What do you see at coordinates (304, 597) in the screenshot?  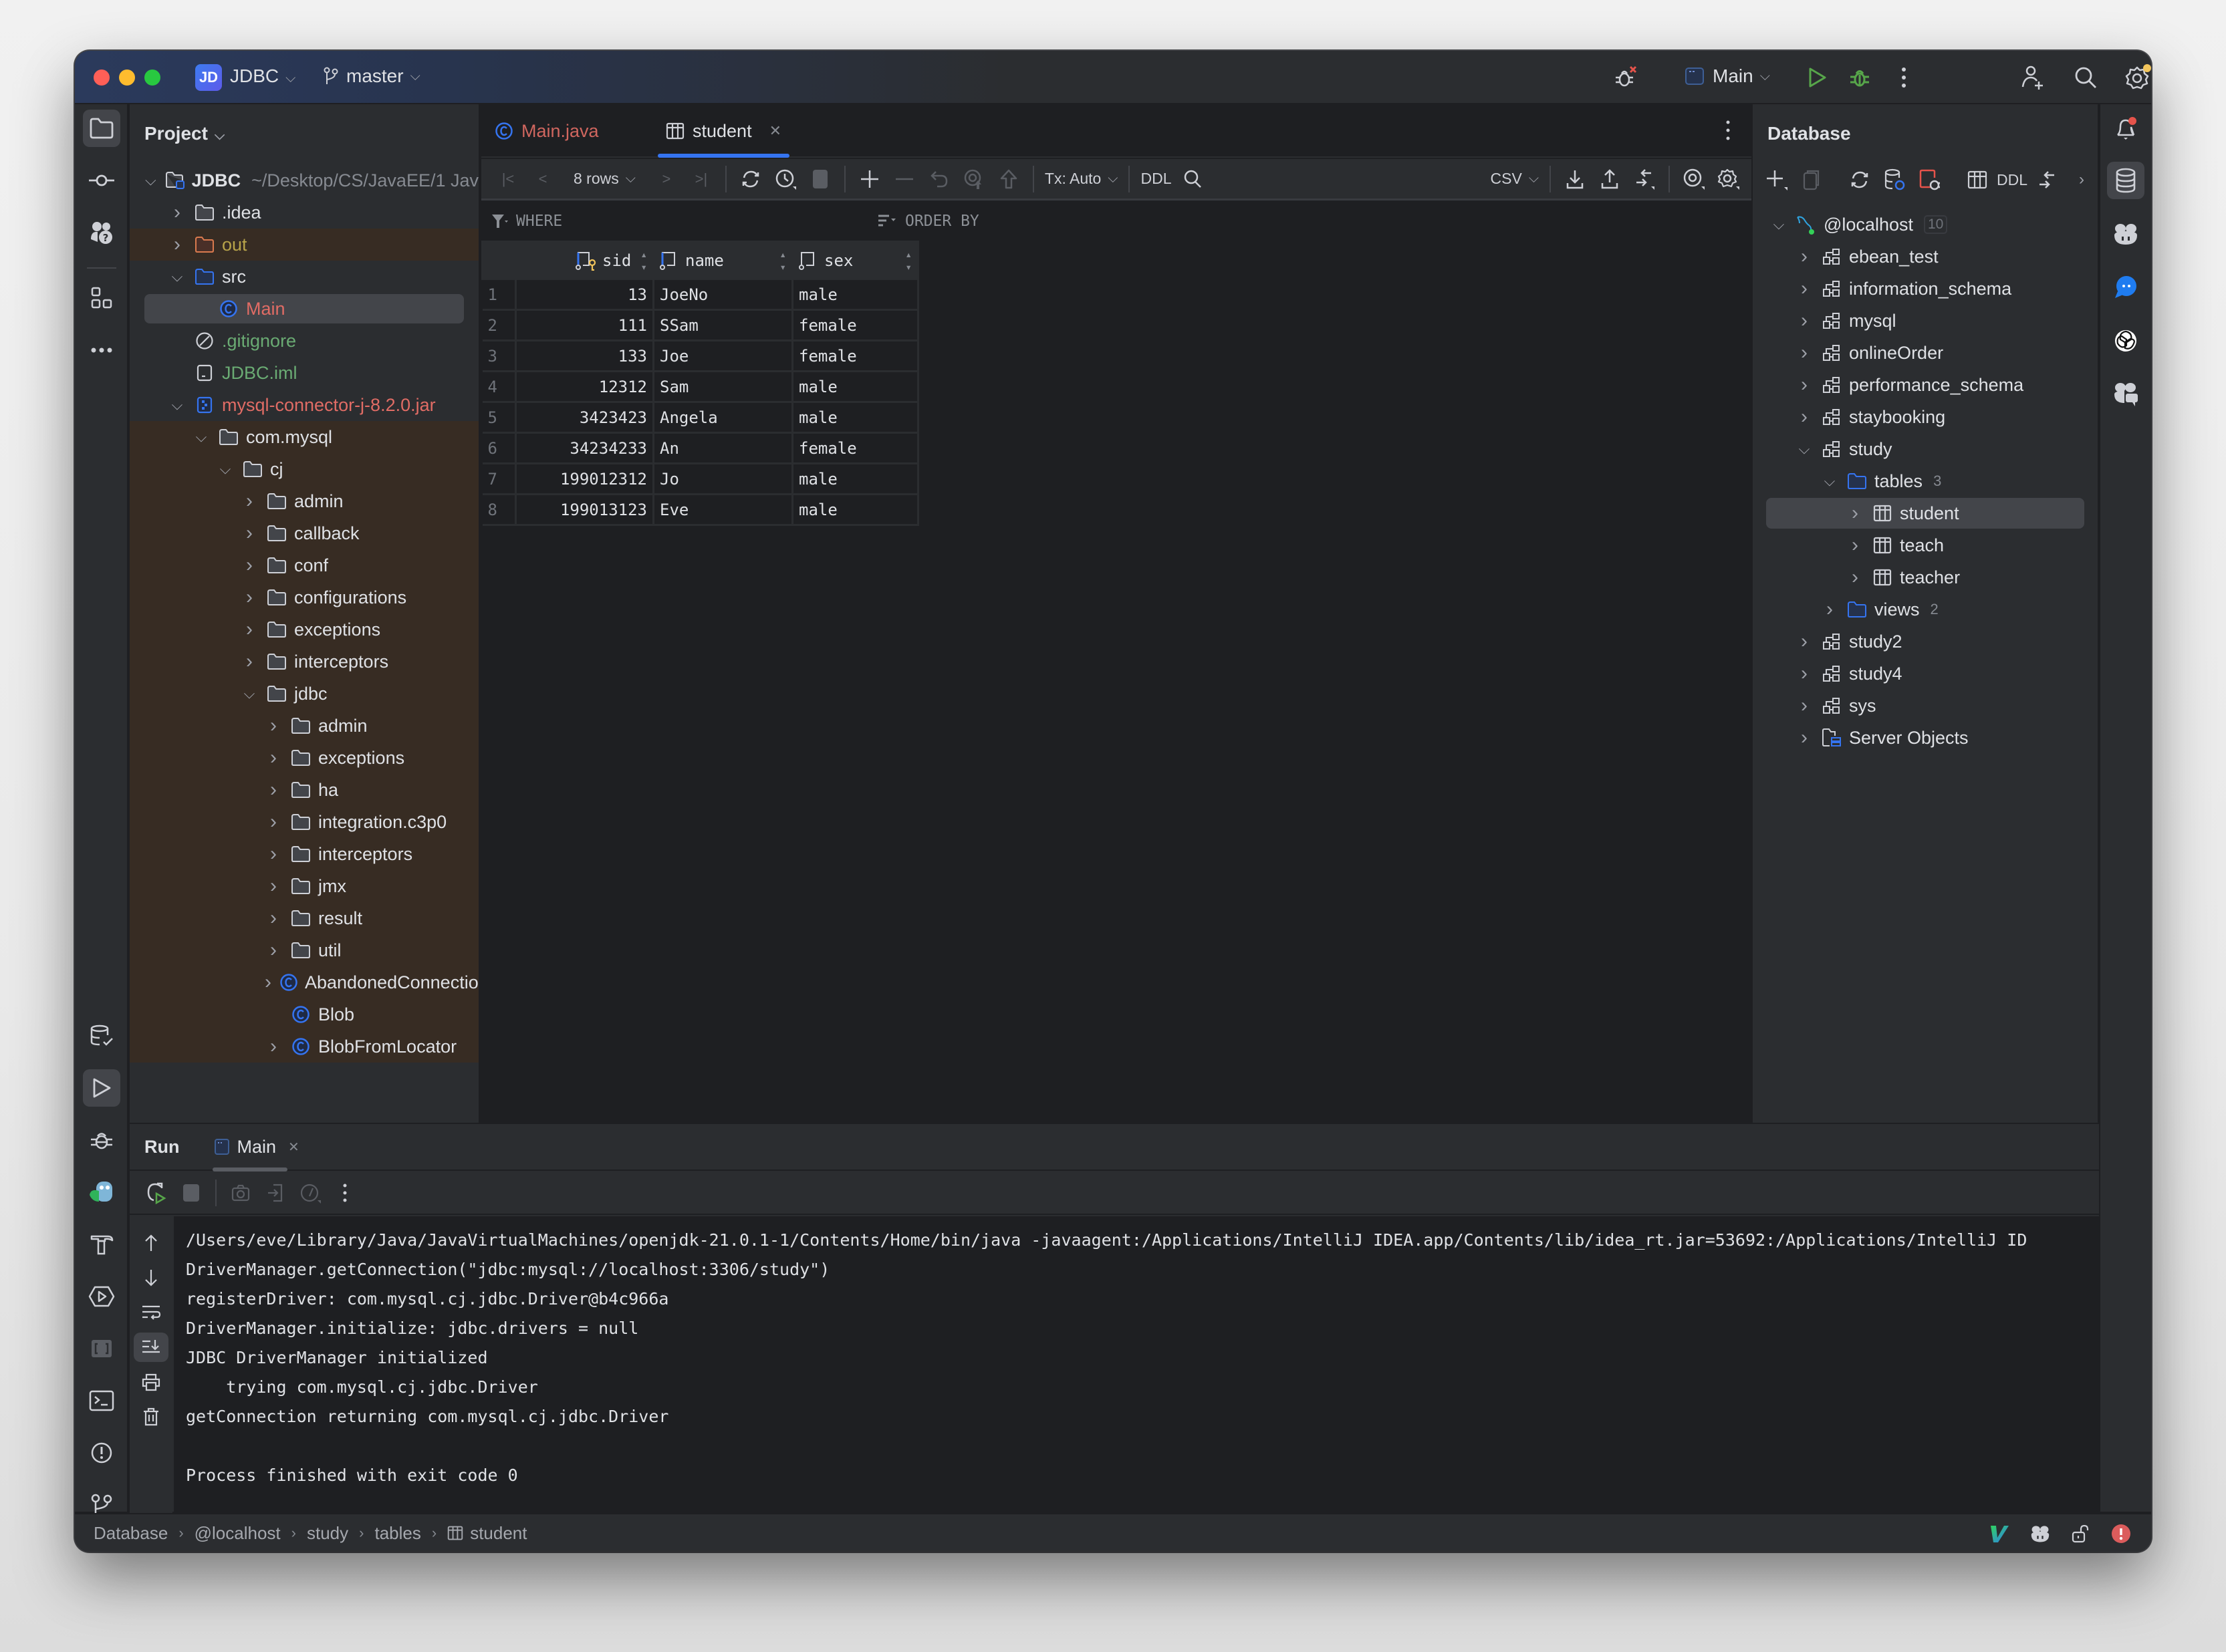 I see `project-tree-item-configurations: › configurations` at bounding box center [304, 597].